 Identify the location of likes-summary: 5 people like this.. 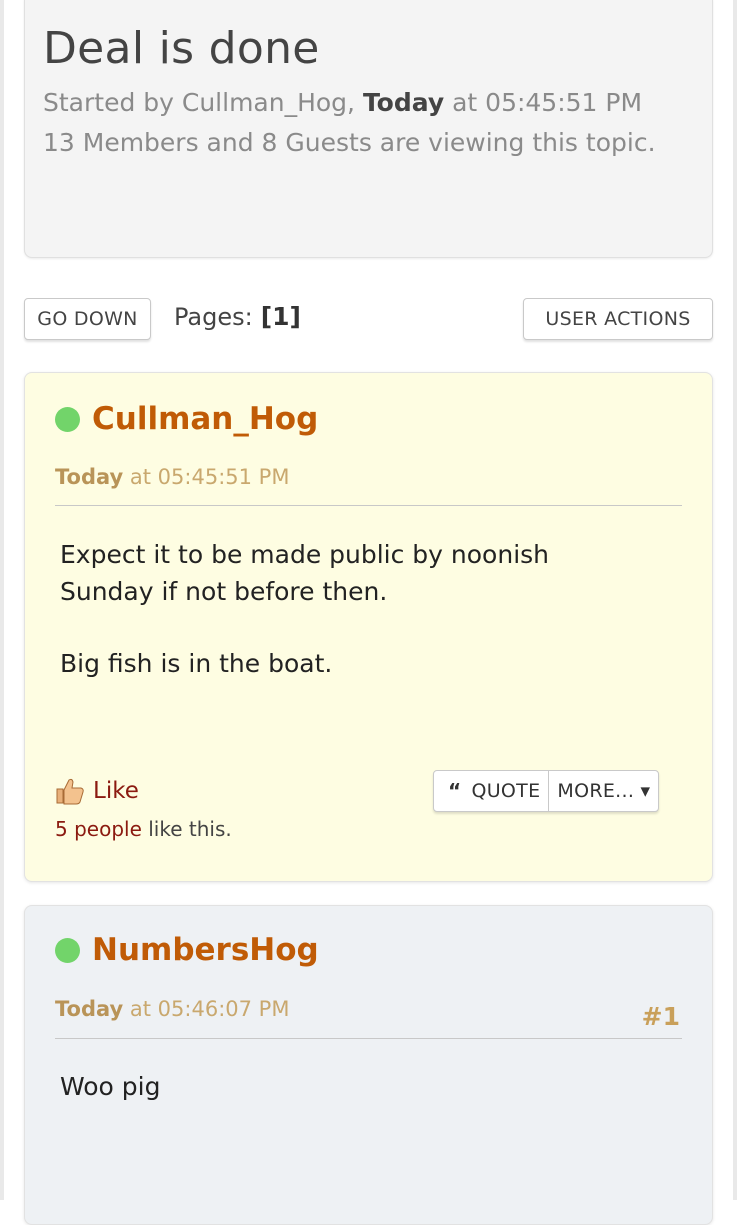
(143, 829).